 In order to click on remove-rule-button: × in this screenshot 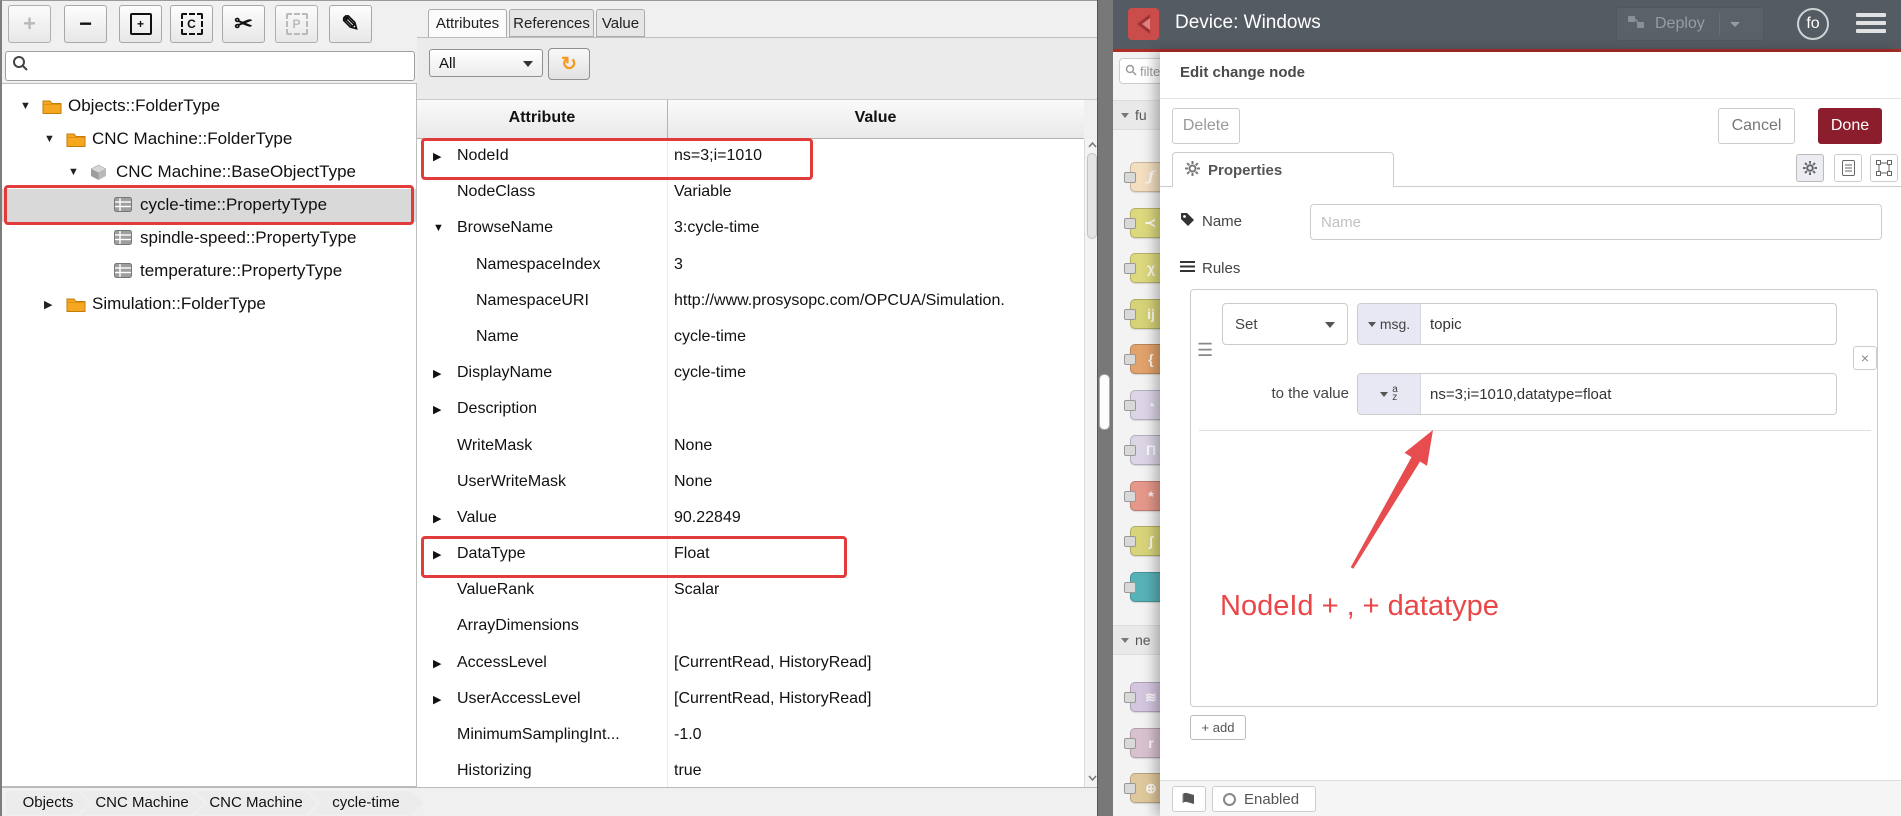, I will do `click(1865, 358)`.